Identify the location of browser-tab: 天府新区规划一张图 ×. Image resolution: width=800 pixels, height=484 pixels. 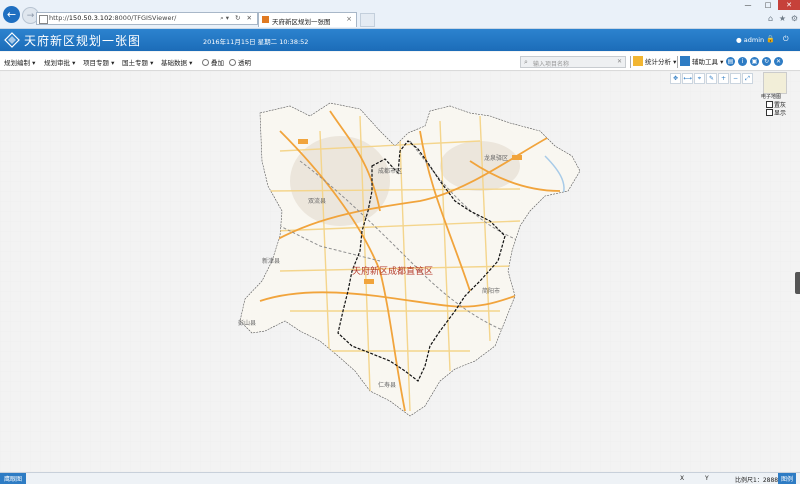
(307, 19).